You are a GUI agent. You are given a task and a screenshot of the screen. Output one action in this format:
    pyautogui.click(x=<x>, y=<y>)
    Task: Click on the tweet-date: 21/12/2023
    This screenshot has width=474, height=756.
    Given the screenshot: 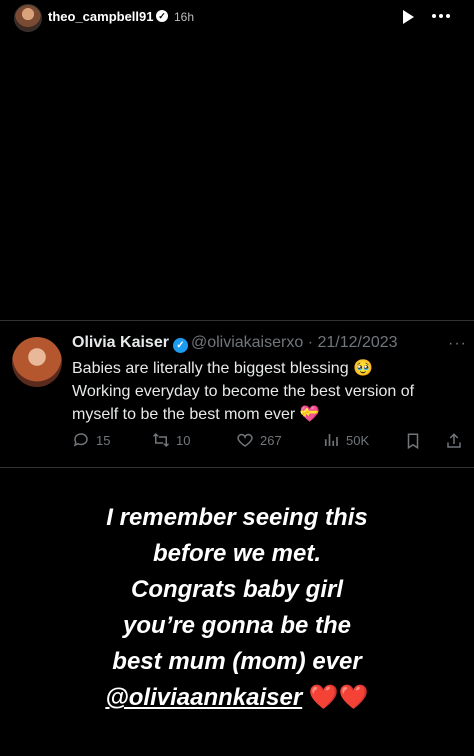 What is the action you would take?
    pyautogui.click(x=357, y=342)
    